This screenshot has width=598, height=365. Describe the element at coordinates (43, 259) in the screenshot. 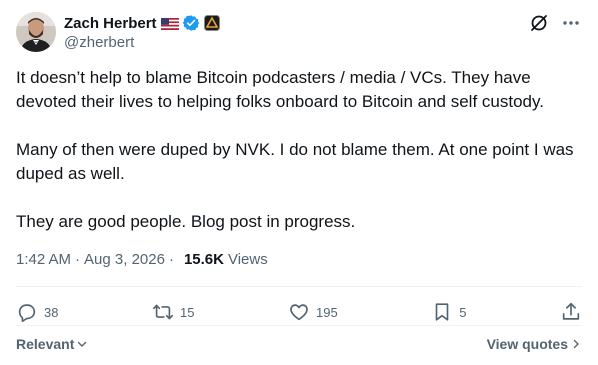

I see `post-time: 1:42 AM` at that location.